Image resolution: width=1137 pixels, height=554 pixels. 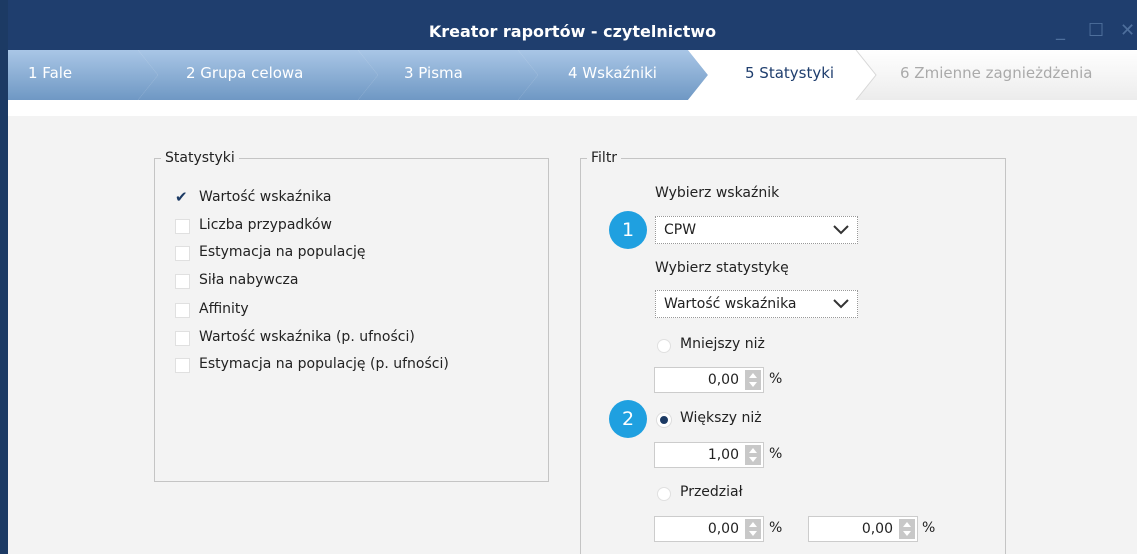 What do you see at coordinates (723, 529) in the screenshot?
I see `range-from-value: 0,00` at bounding box center [723, 529].